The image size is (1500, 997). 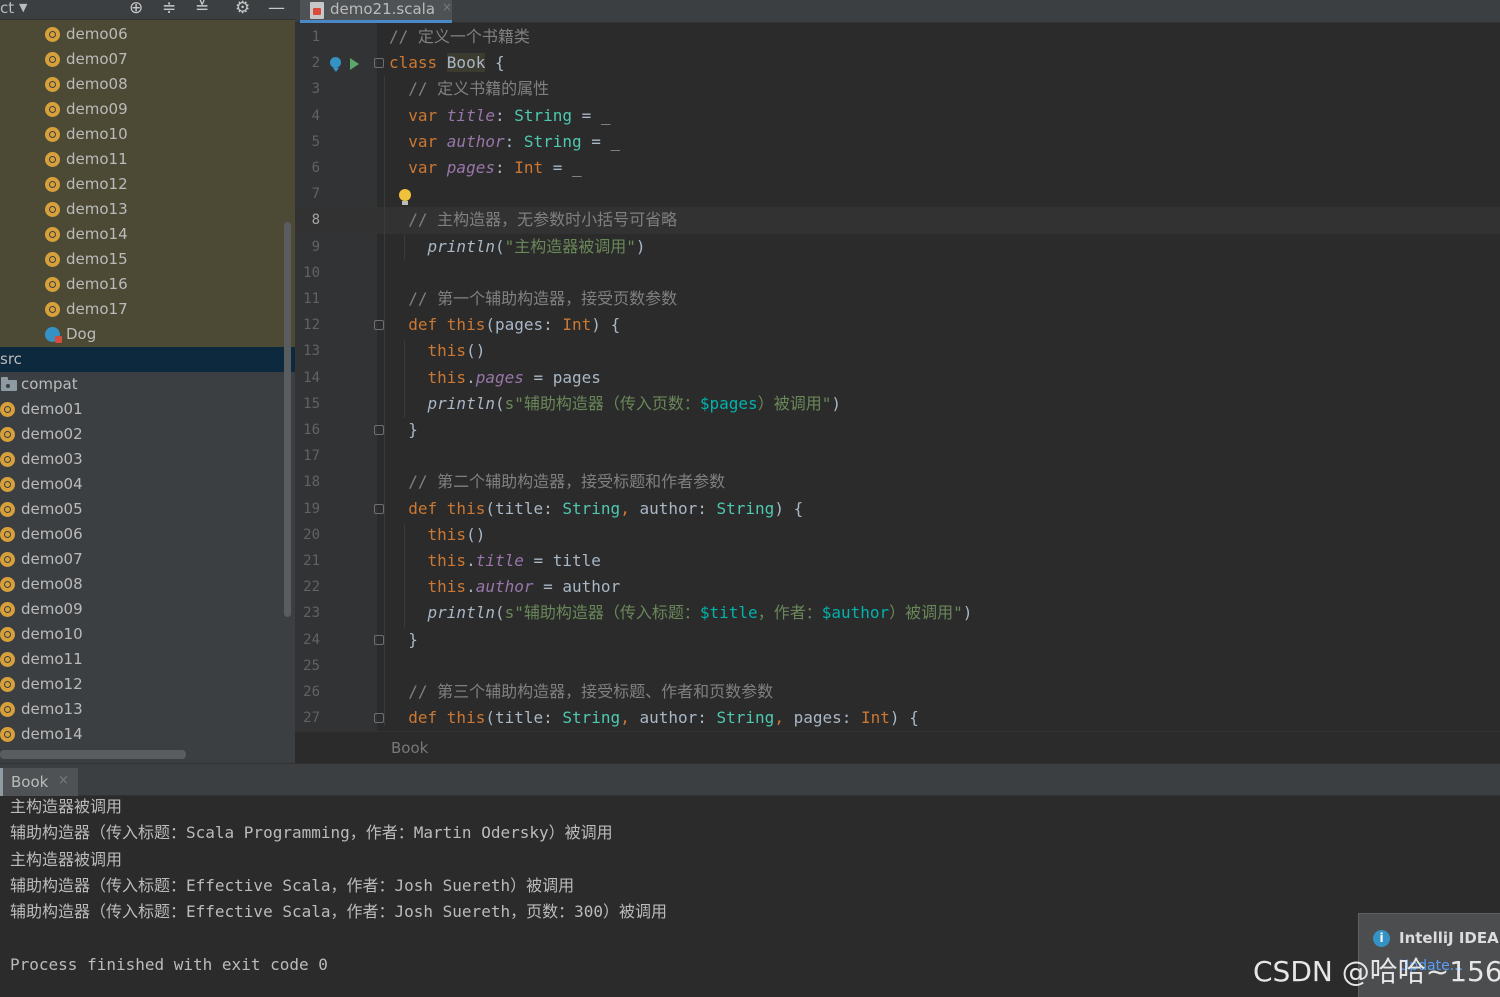 I want to click on line-number: 10, so click(x=307, y=273).